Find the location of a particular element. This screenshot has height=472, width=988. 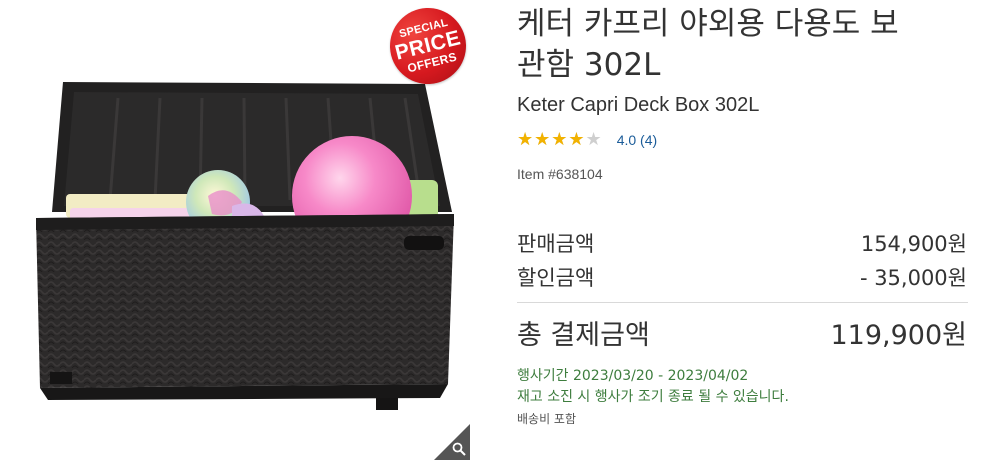

total-price-label: 총 결제금액 is located at coordinates (583, 335).